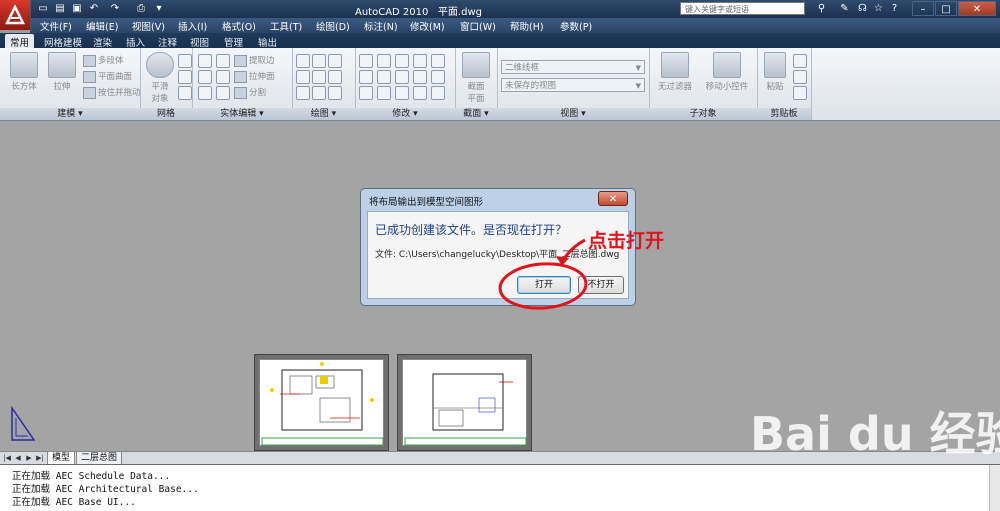 Image resolution: width=1000 pixels, height=511 pixels. Describe the element at coordinates (160, 78) in the screenshot. I see `smooth-object-button: 平滑 对象` at that location.